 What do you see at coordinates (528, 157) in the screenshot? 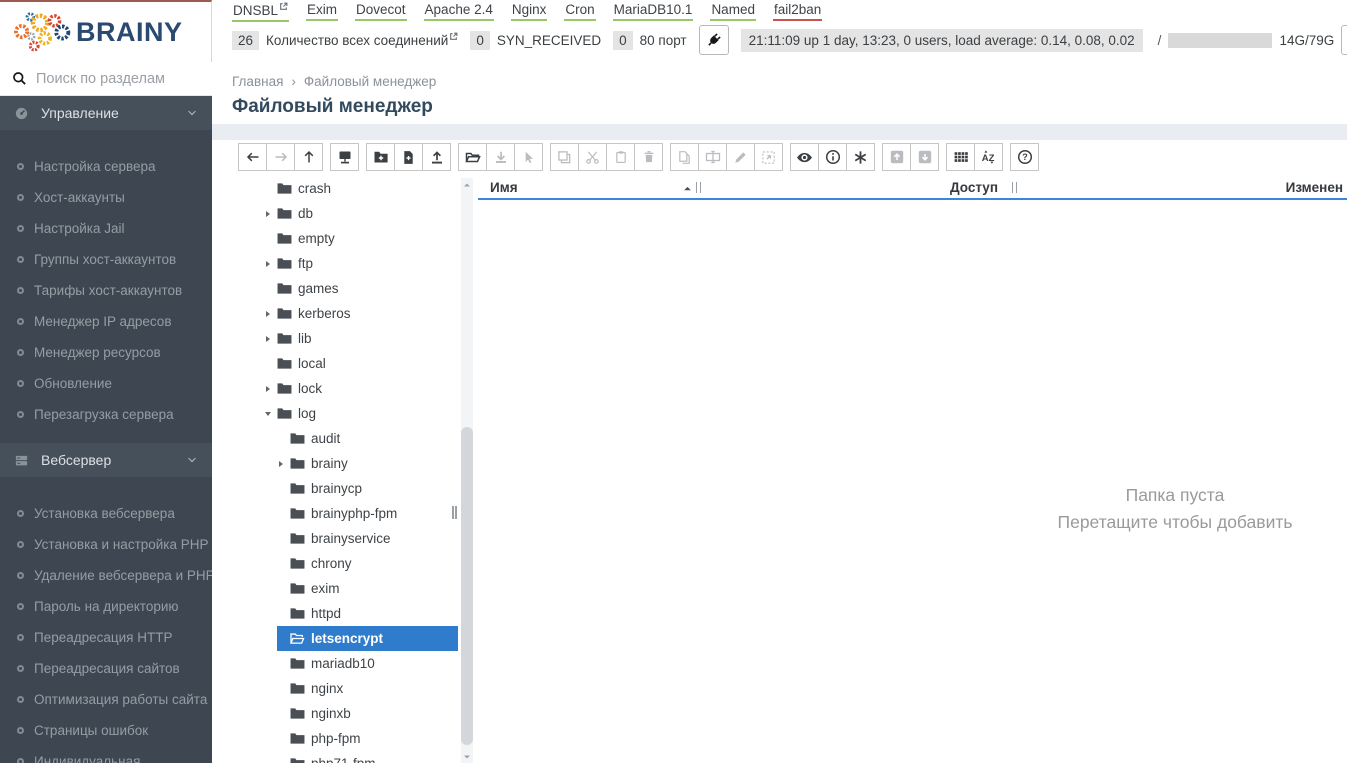
I see `select-button` at bounding box center [528, 157].